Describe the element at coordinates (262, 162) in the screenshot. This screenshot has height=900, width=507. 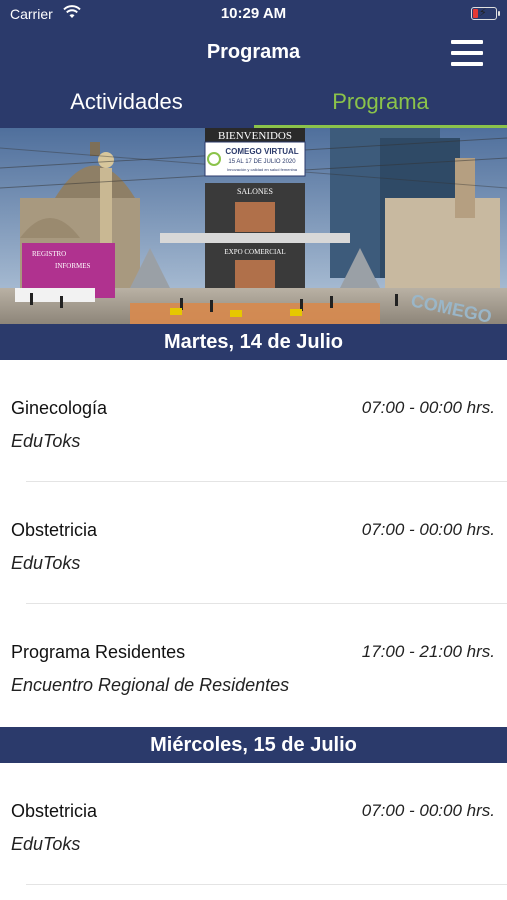
I see `banner-event-dates: 15 AL 17 DE JULIO 2020` at that location.